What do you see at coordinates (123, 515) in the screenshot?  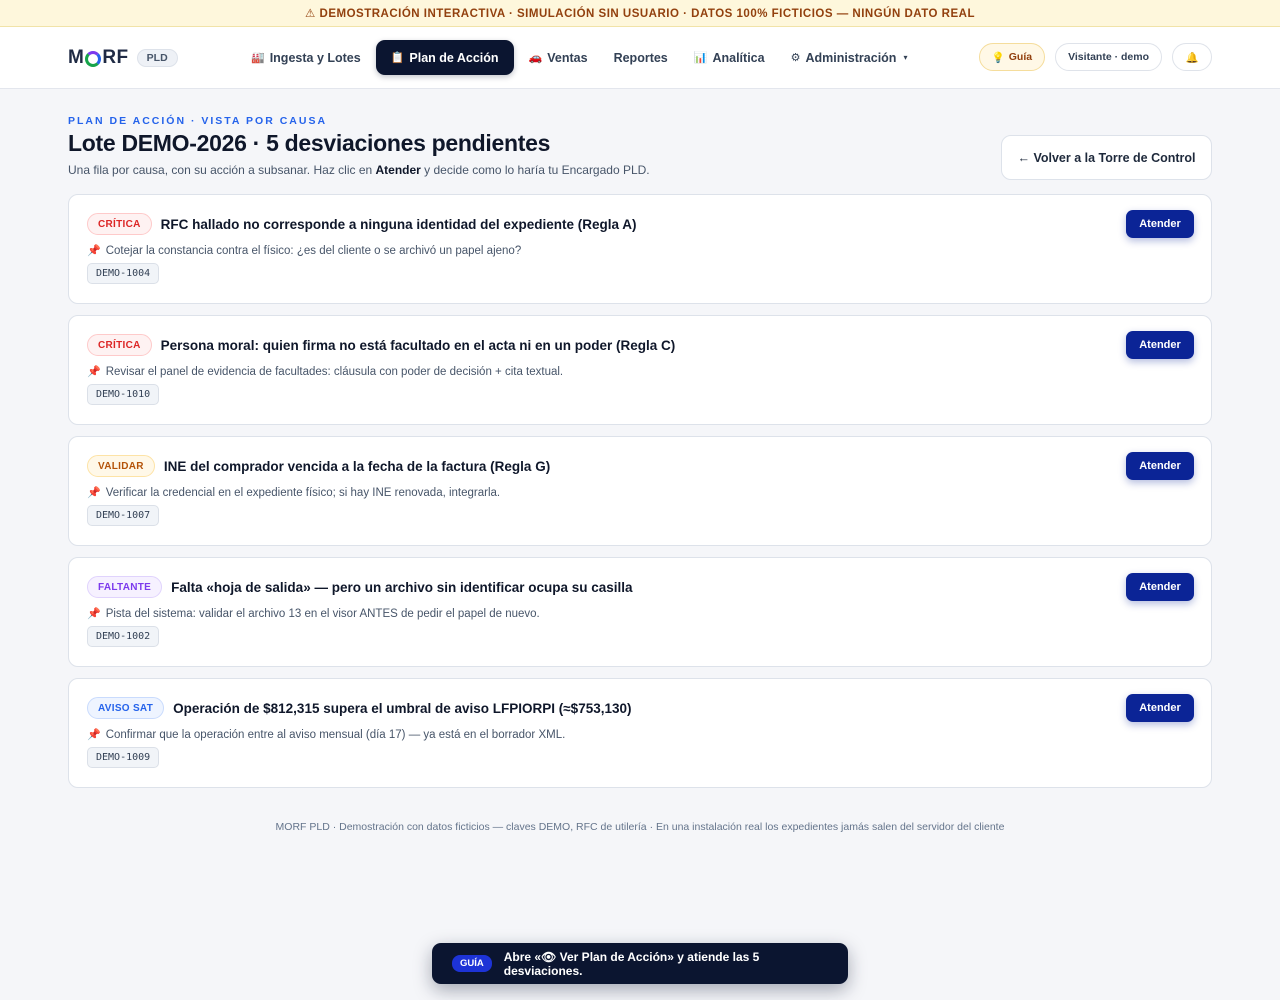 I see `record-code: DEMO-1007` at bounding box center [123, 515].